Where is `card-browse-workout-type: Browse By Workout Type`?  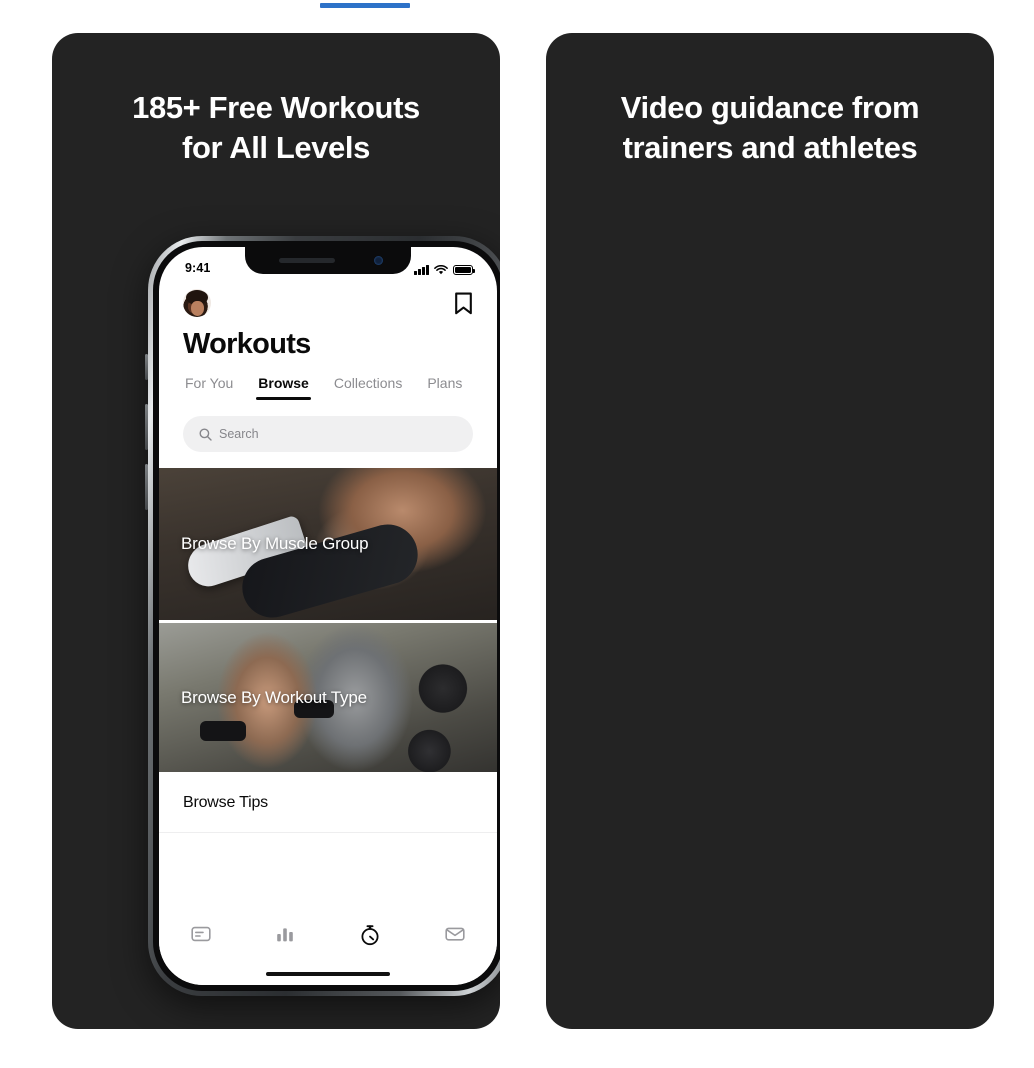 card-browse-workout-type: Browse By Workout Type is located at coordinates (328, 696).